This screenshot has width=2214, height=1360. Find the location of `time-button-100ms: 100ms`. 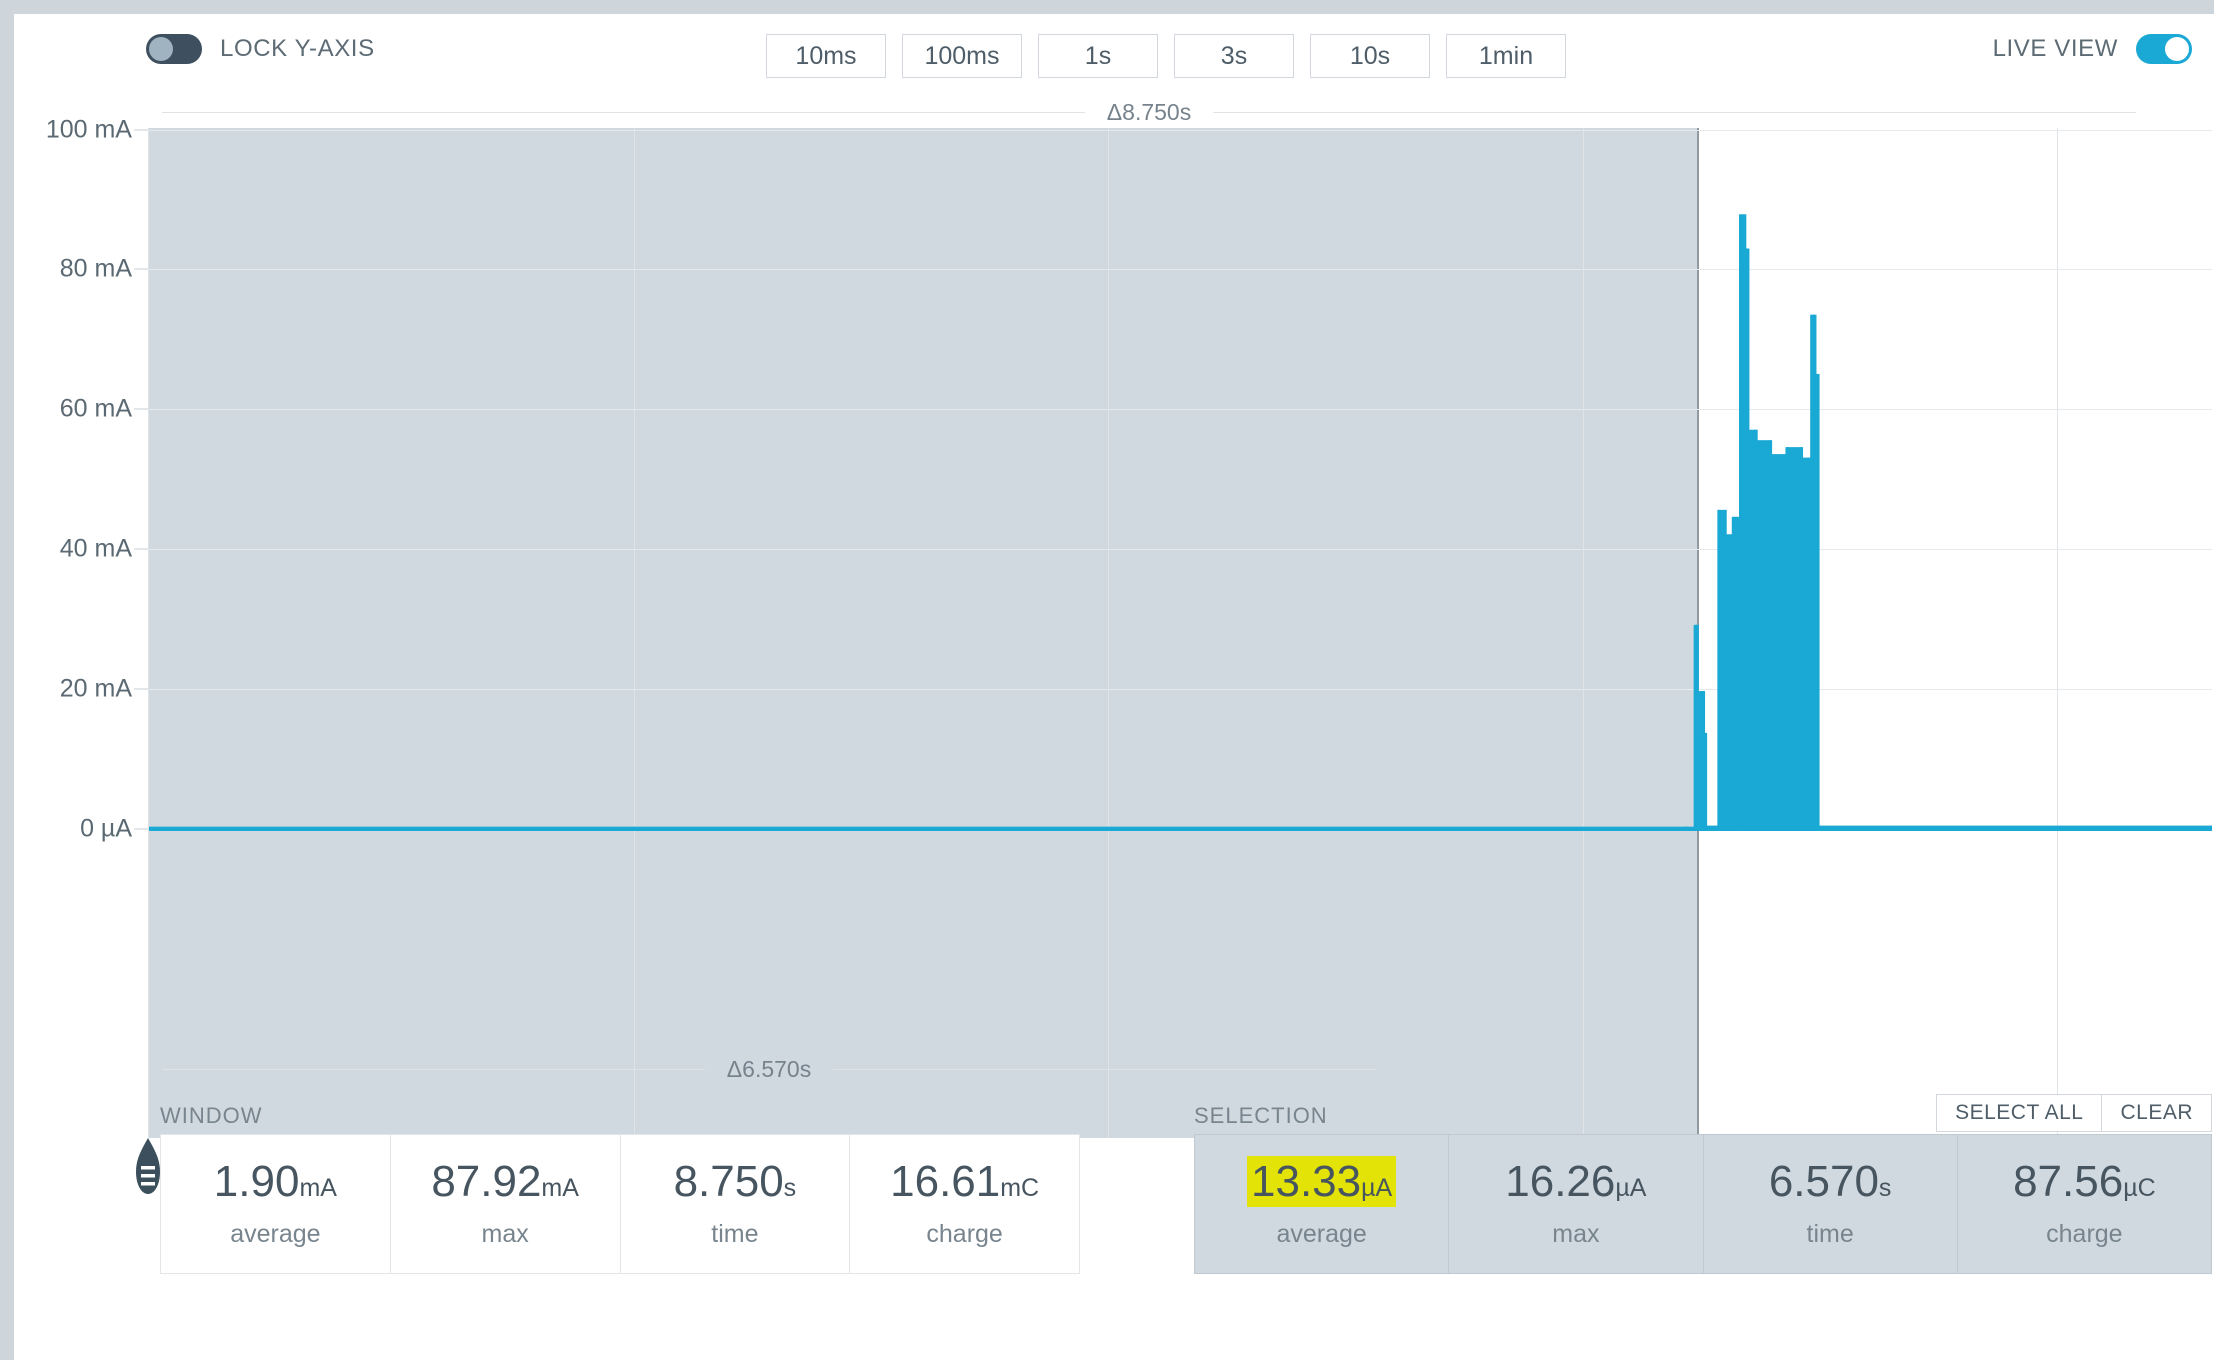

time-button-100ms: 100ms is located at coordinates (962, 56).